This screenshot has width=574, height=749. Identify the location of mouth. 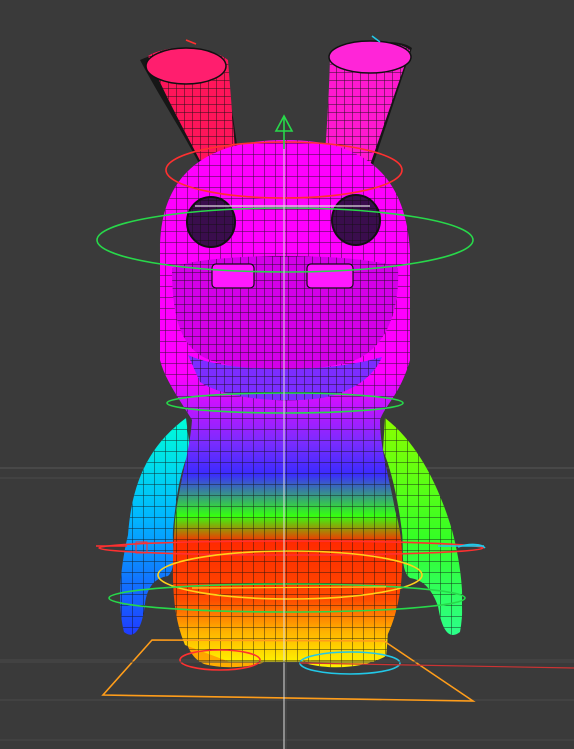
(285, 328).